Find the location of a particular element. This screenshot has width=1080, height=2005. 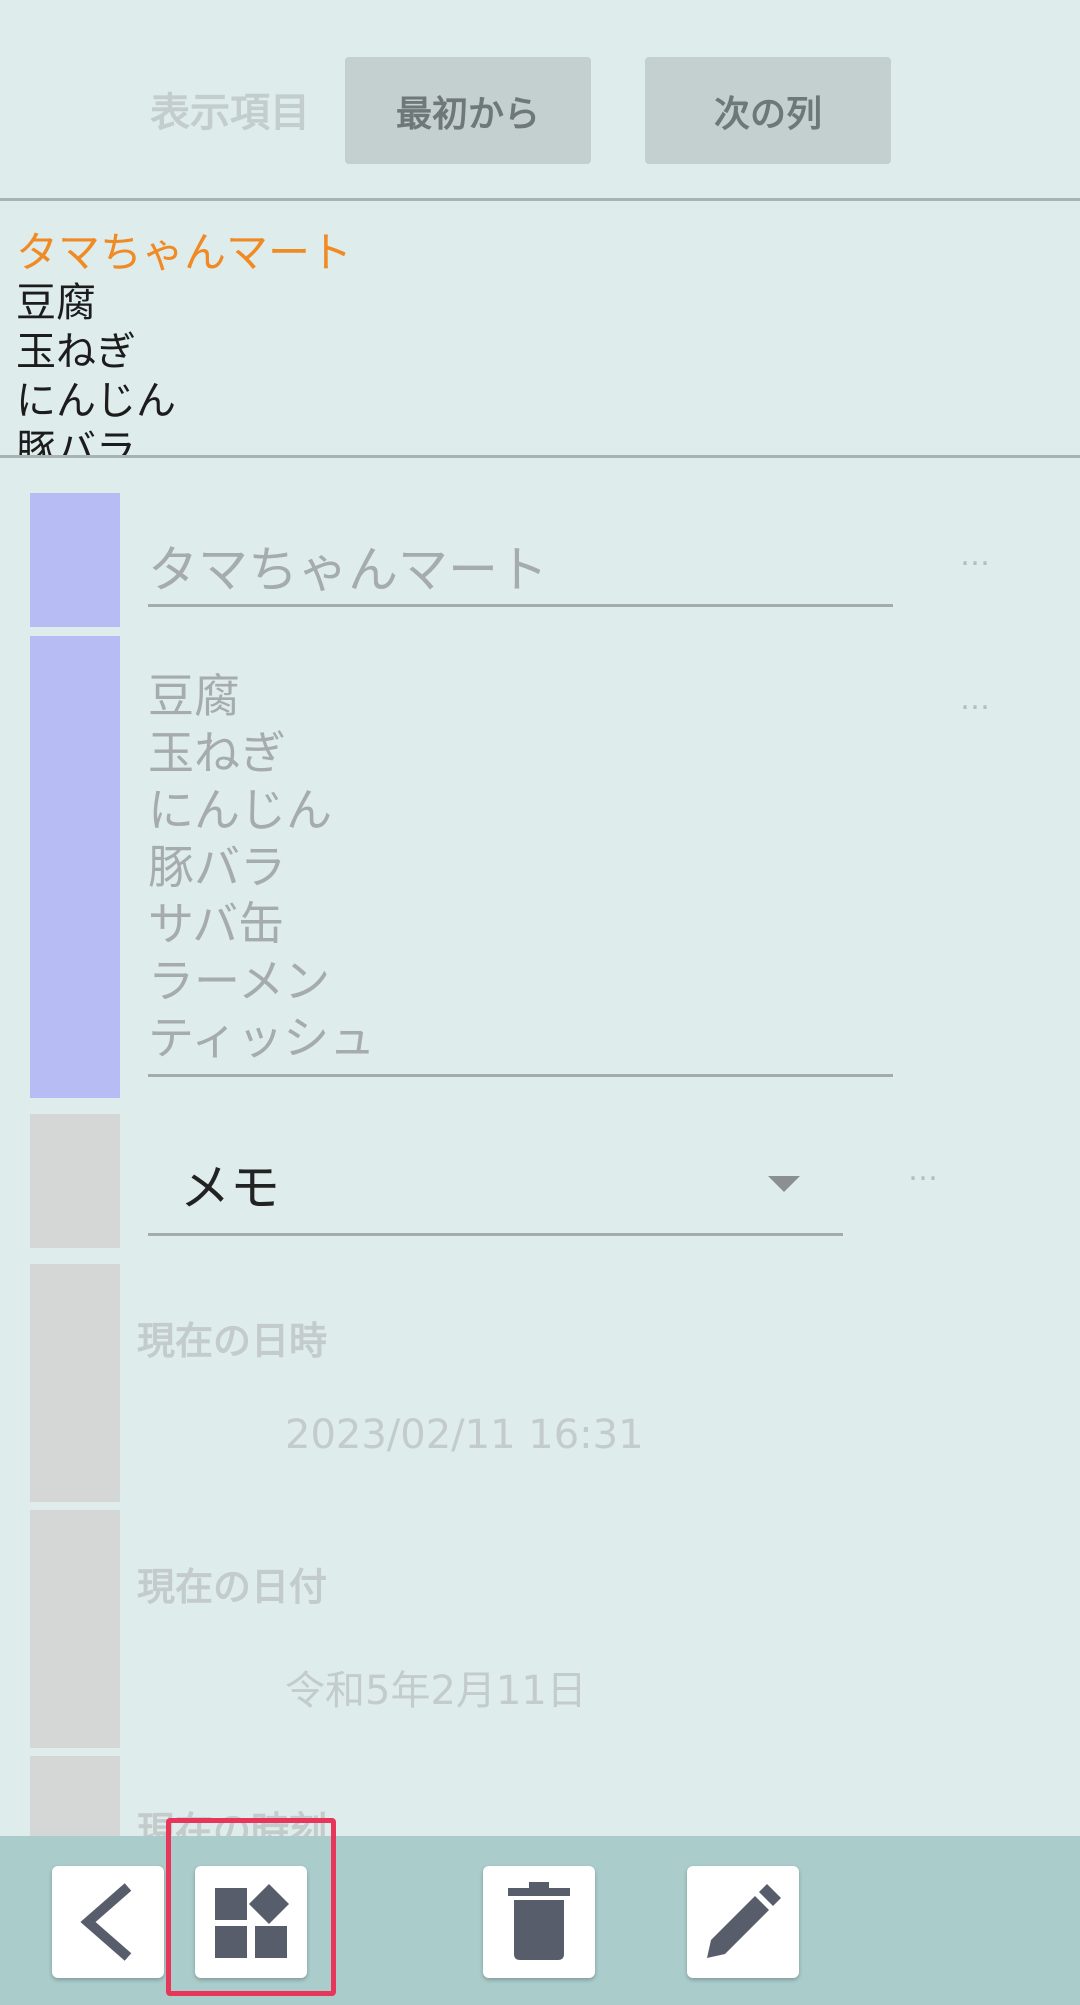

title-field-underline is located at coordinates (520, 605).